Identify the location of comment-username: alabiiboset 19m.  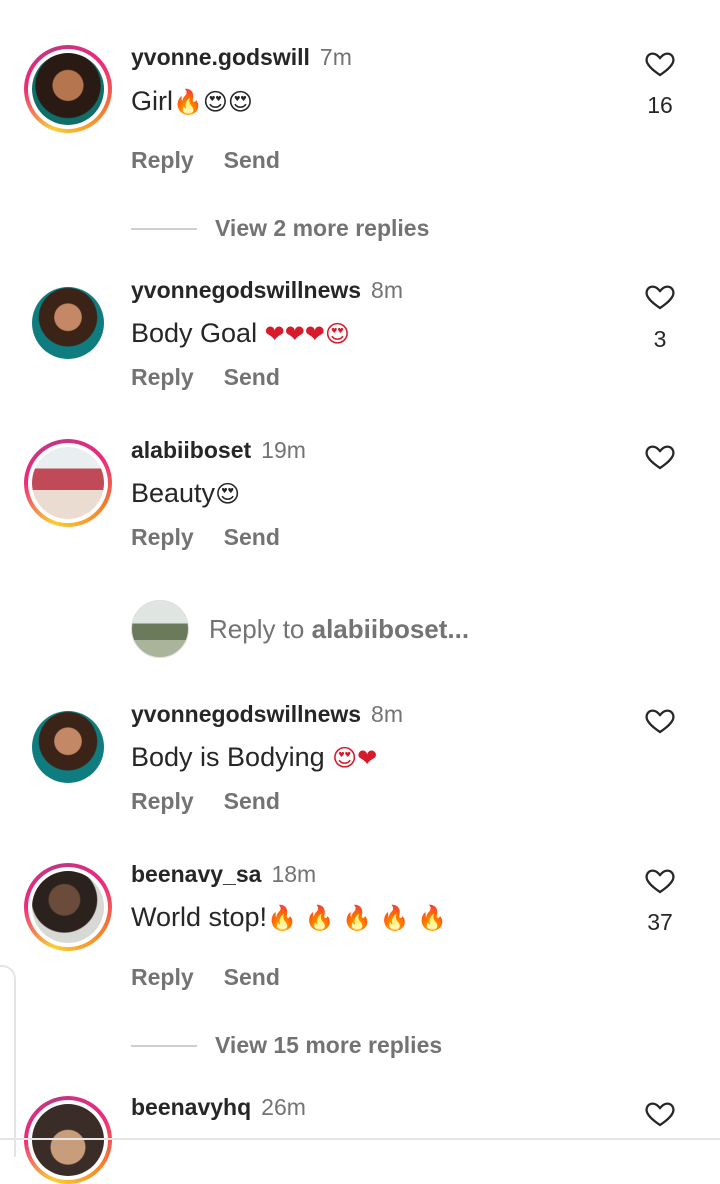
(218, 450).